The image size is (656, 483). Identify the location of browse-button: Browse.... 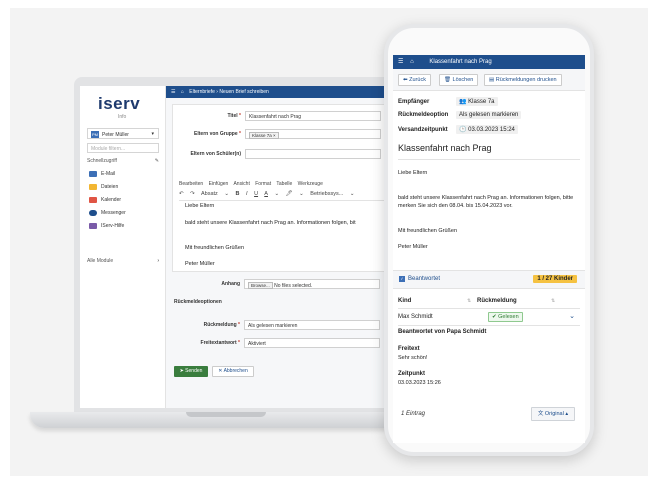
(260, 285).